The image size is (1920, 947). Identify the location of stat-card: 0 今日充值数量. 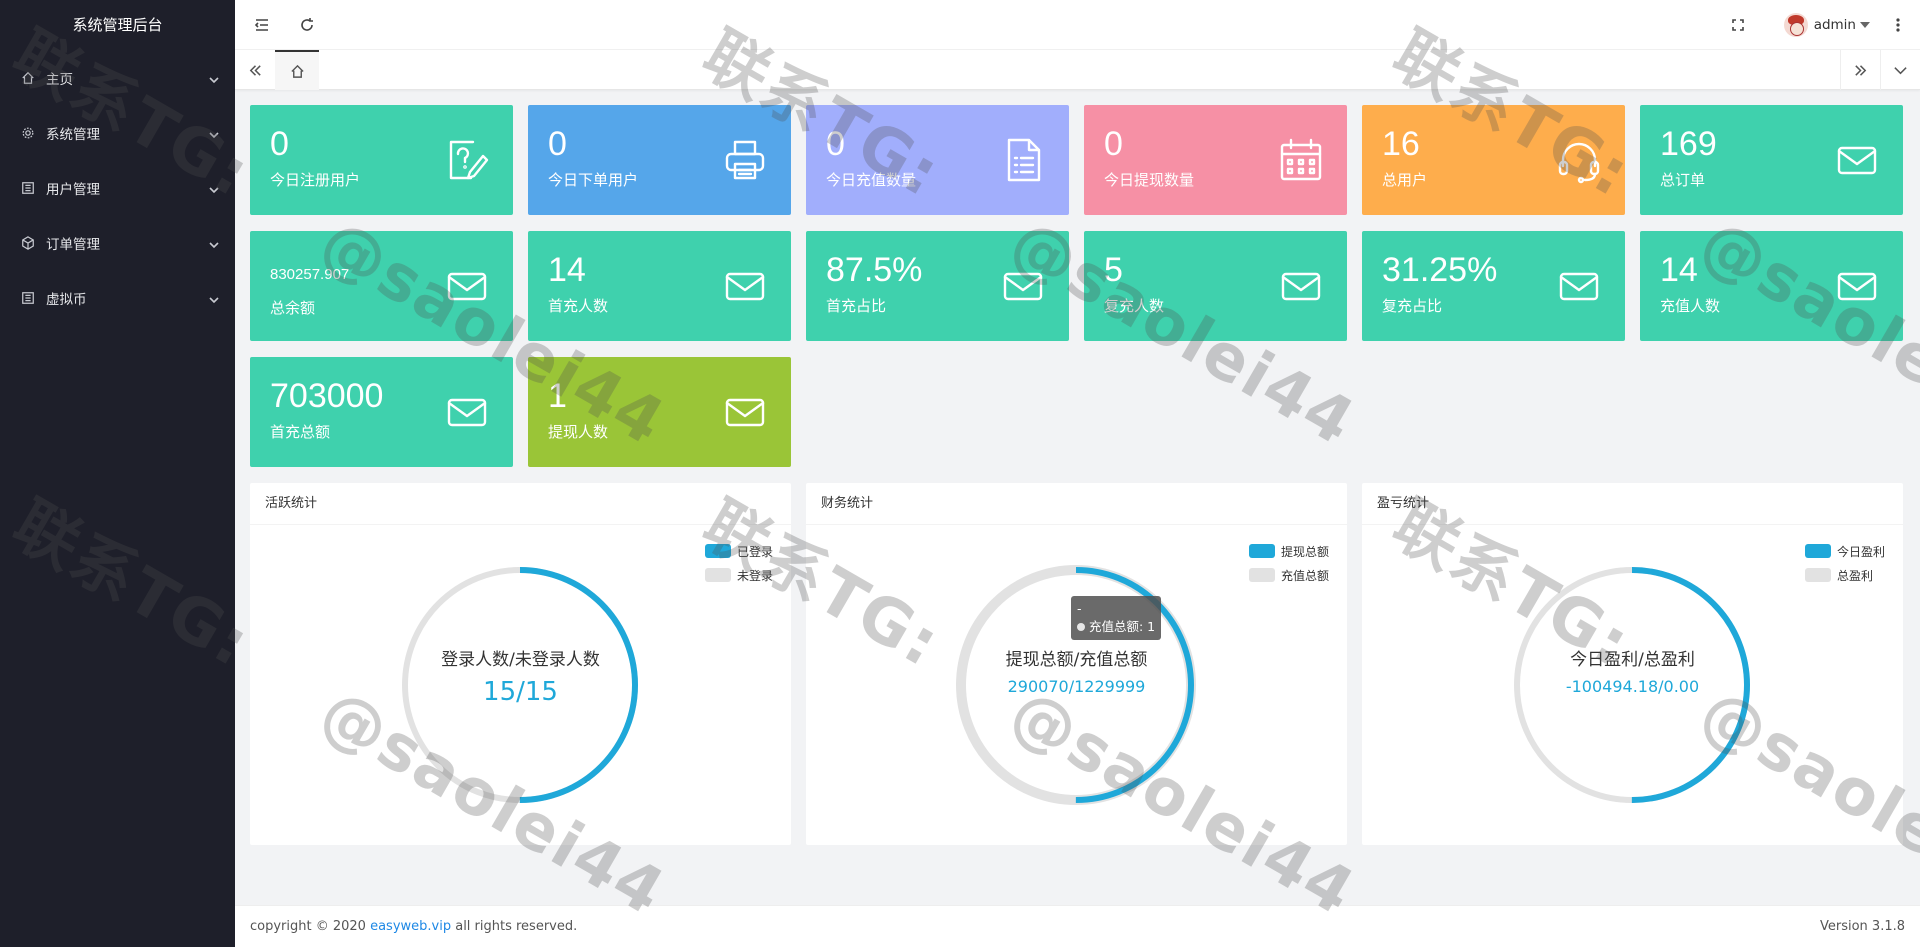
(937, 160).